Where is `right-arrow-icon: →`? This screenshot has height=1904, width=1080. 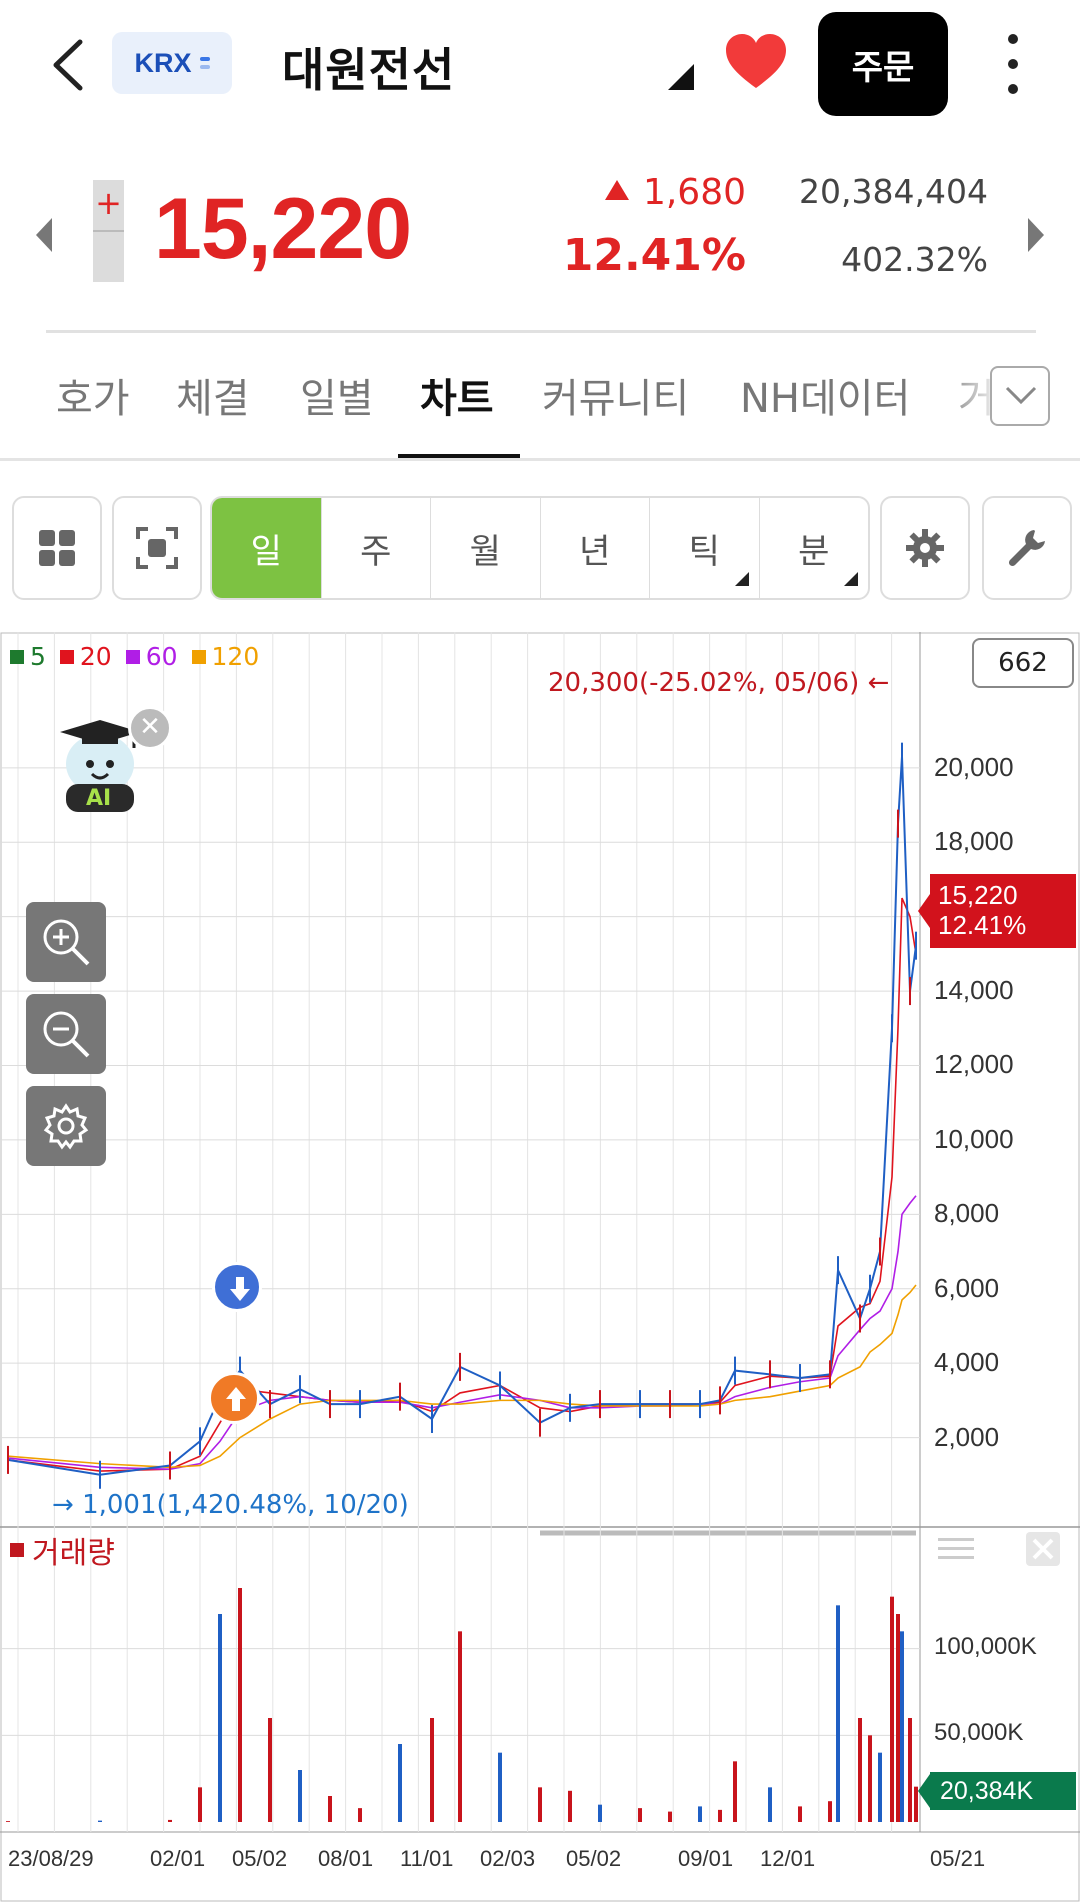
right-arrow-icon: → is located at coordinates (63, 1505).